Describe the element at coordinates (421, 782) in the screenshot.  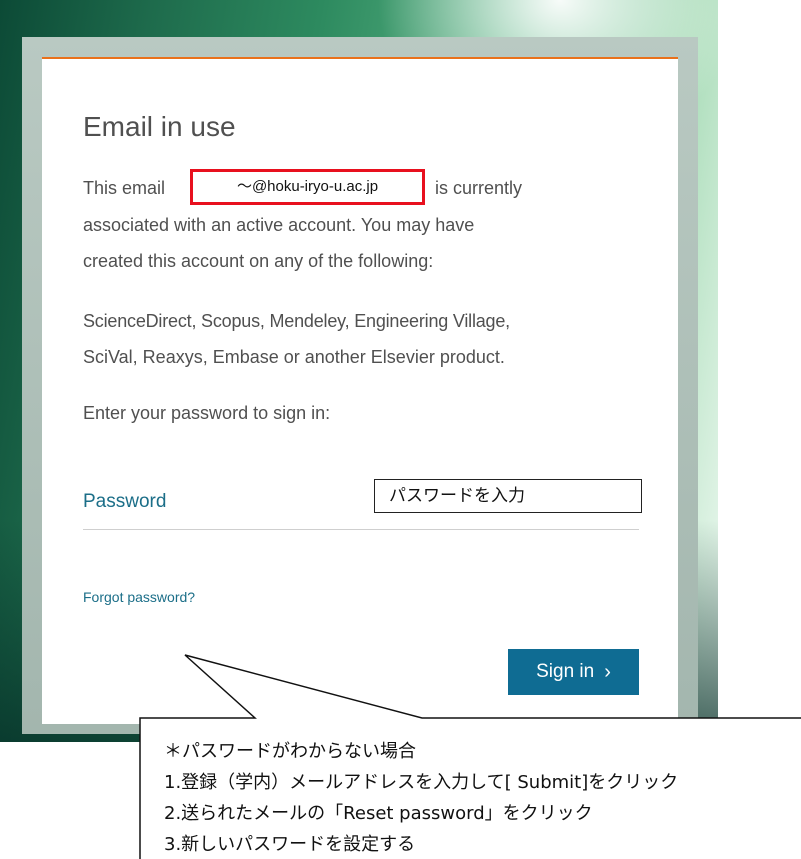
I see `callout-text-line: 1.登録（学内）メールアドレスを入力して[ Submit]をクリック` at that location.